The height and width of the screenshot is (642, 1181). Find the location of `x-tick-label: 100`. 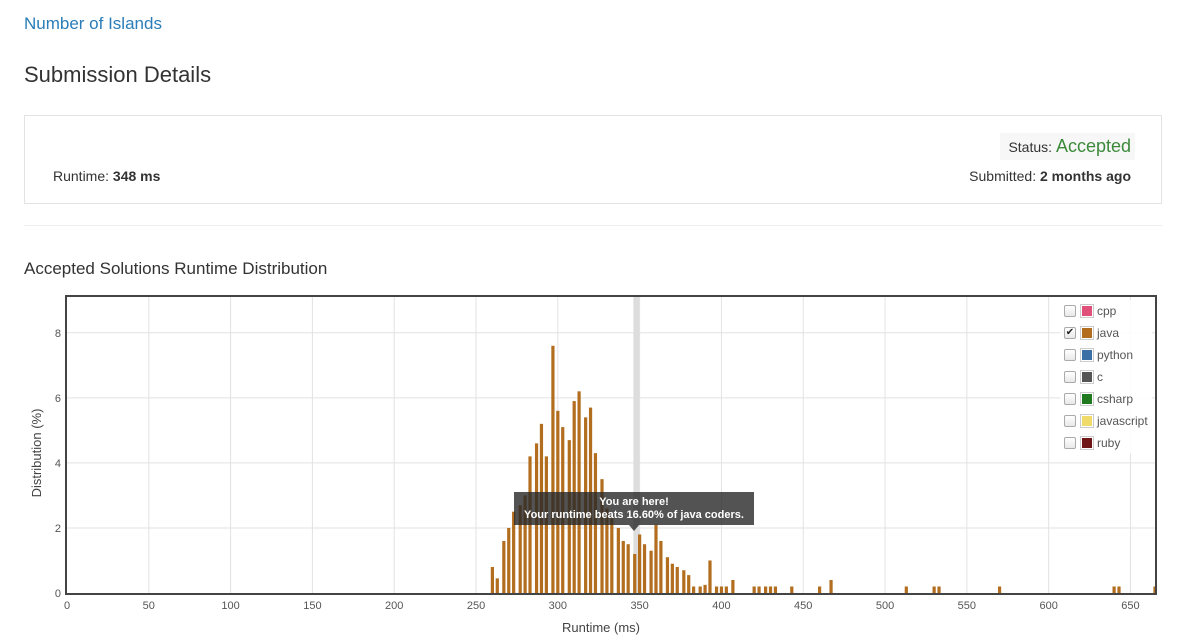

x-tick-label: 100 is located at coordinates (230, 606).